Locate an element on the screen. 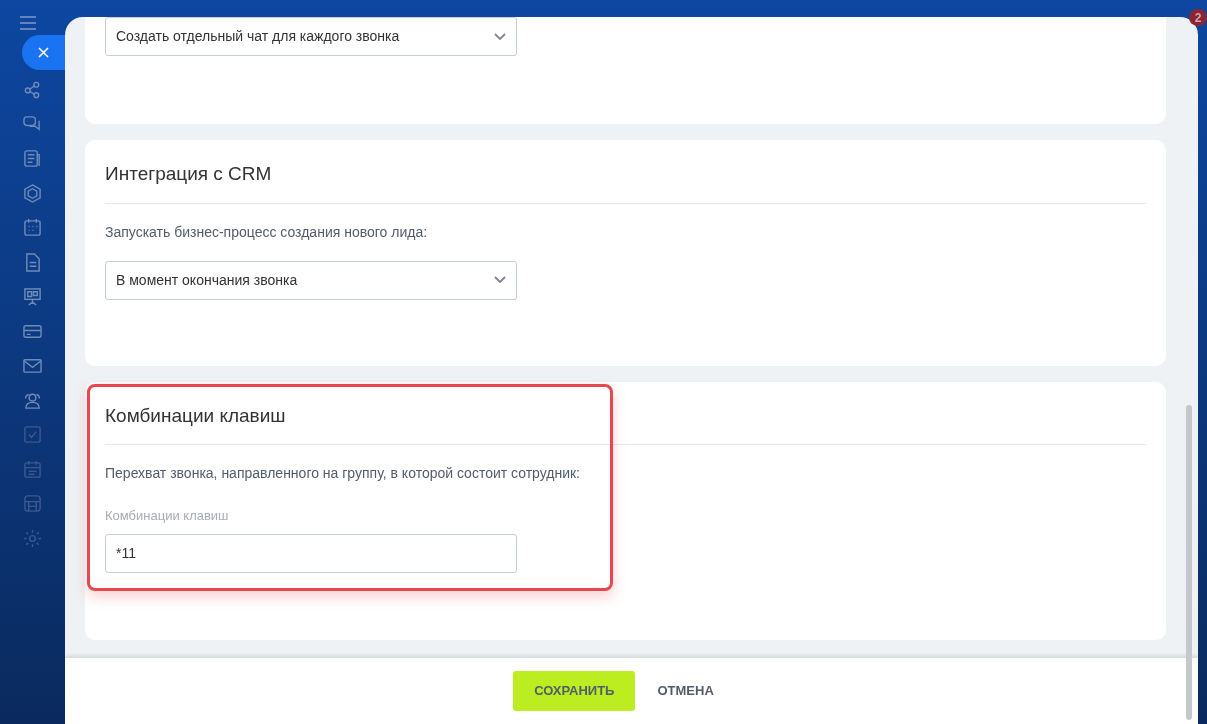 Image resolution: width=1207 pixels, height=724 pixels. close-button is located at coordinates (43, 52).